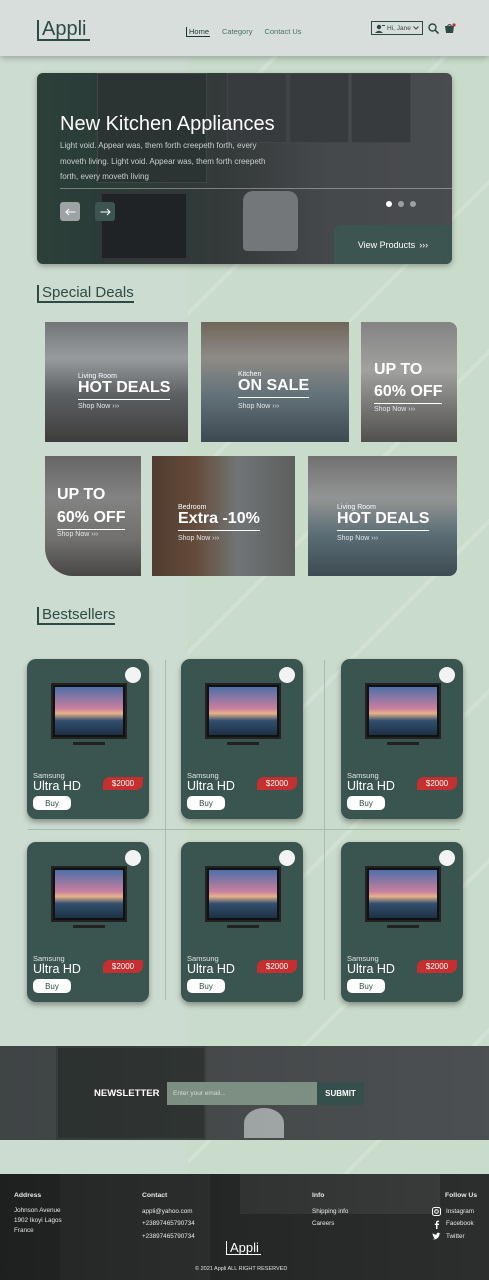 This screenshot has height=1280, width=489. Describe the element at coordinates (168, 1237) in the screenshot. I see `contact-phone: +238974657907​34` at that location.